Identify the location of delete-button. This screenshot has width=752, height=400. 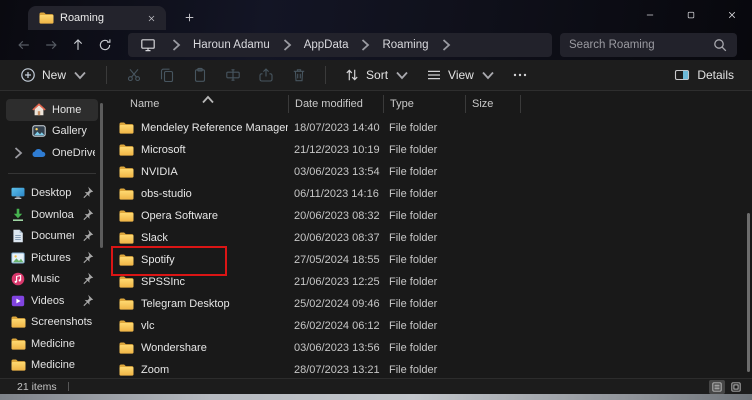
(298, 75).